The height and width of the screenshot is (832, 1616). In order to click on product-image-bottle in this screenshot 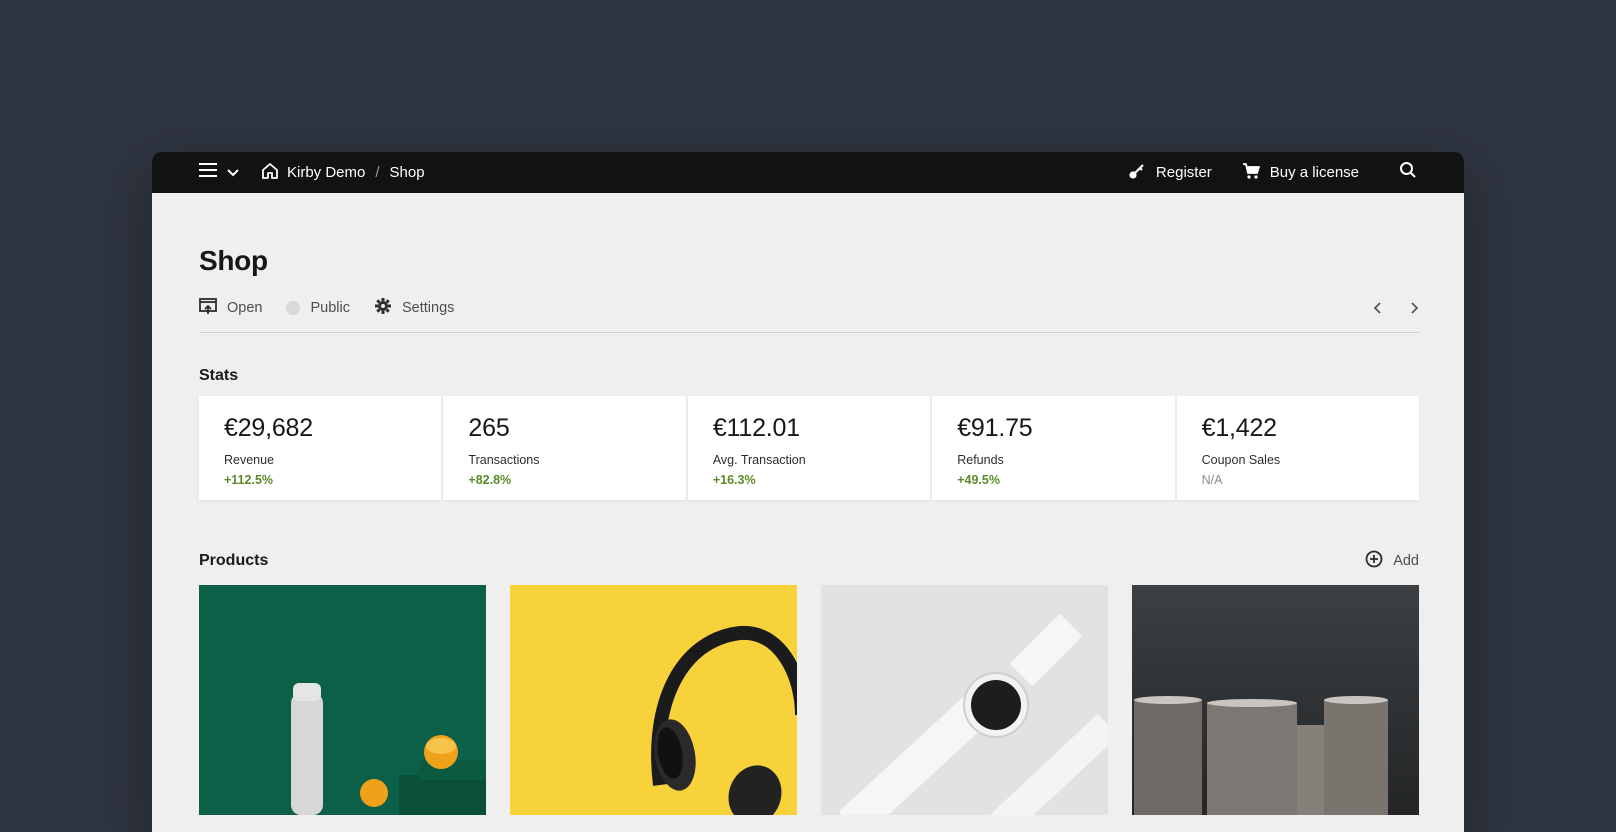, I will do `click(342, 700)`.